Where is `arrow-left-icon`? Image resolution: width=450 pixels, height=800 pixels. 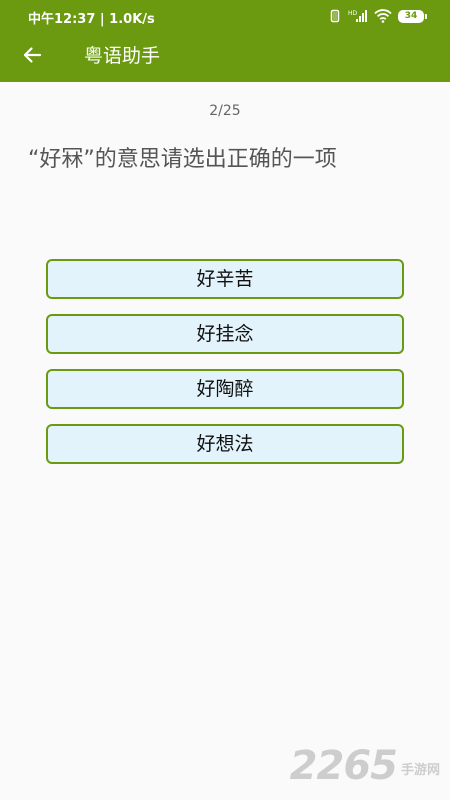 arrow-left-icon is located at coordinates (32, 57).